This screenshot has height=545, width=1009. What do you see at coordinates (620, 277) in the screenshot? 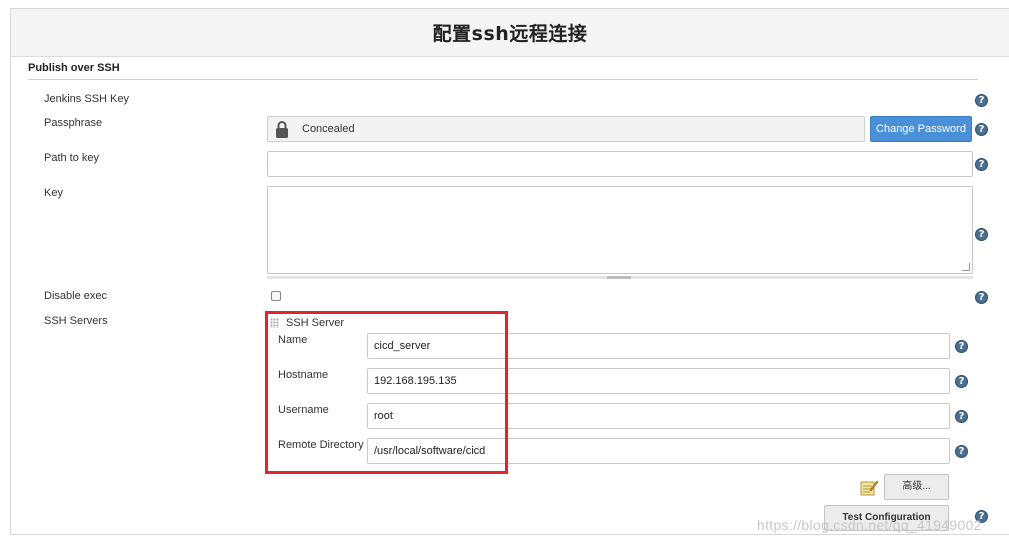
I see `textarea-resize-bar` at bounding box center [620, 277].